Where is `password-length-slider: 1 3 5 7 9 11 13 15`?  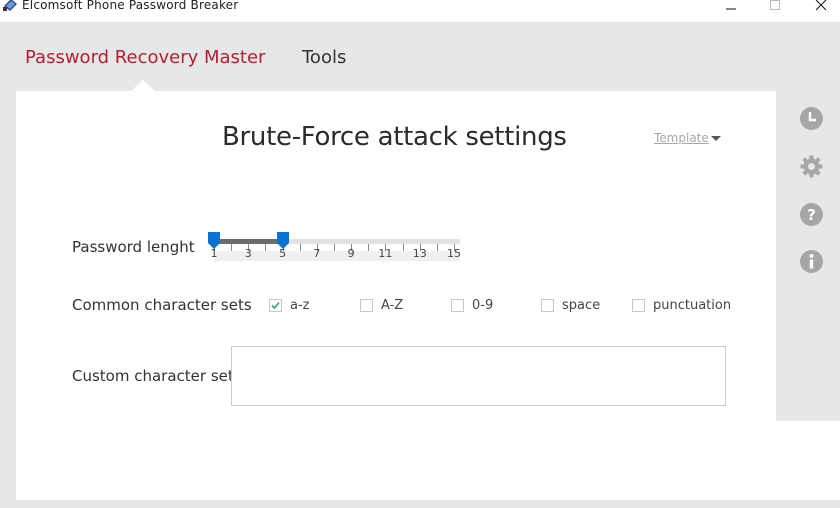 password-length-slider: 1 3 5 7 9 11 13 15 is located at coordinates (336, 247).